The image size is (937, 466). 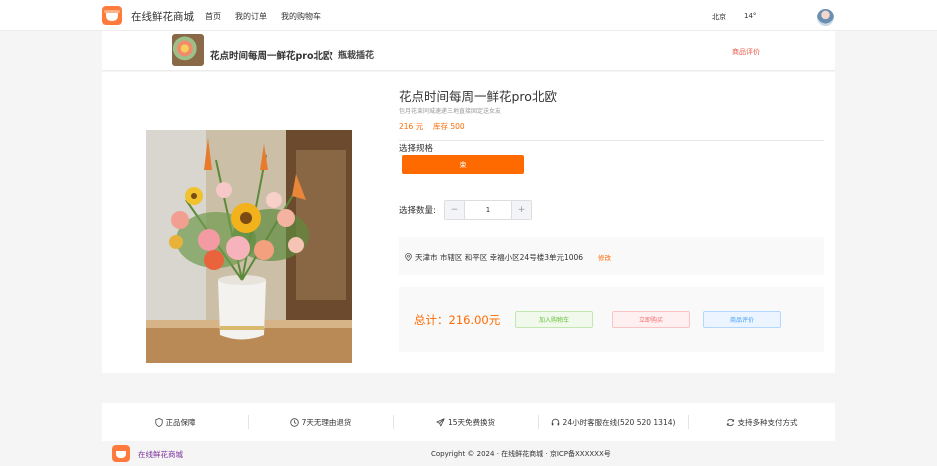 I want to click on feature-authentic: 正品保障, so click(x=175, y=422).